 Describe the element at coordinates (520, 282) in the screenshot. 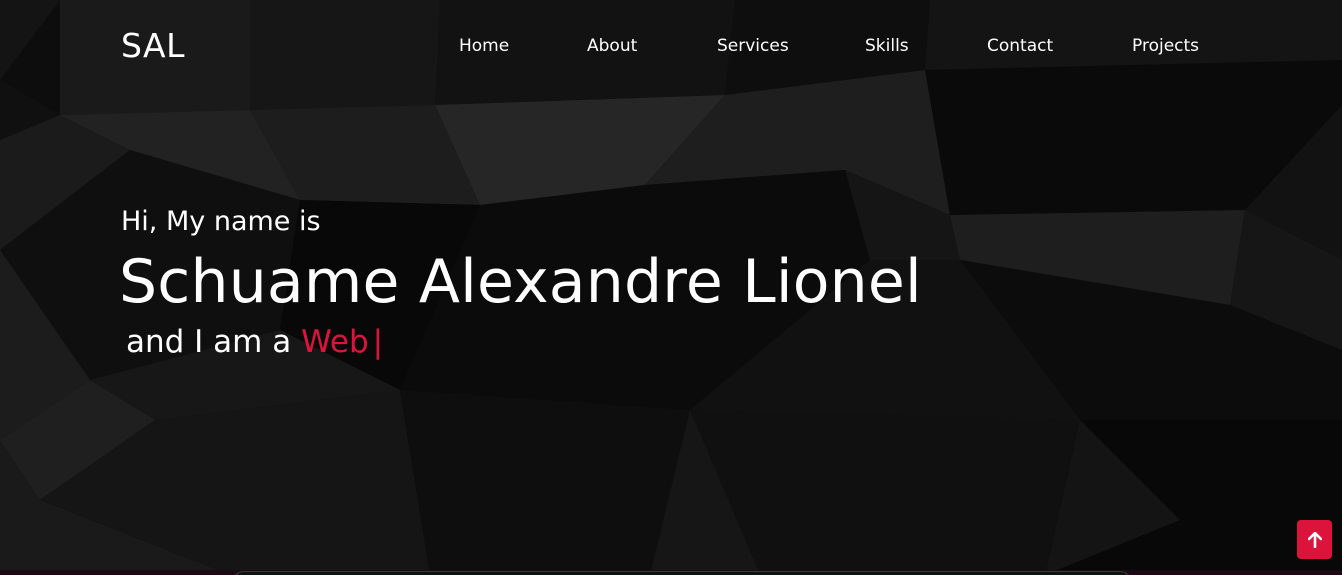

I see `hero-name: Schuame Alexandre Lionel` at that location.